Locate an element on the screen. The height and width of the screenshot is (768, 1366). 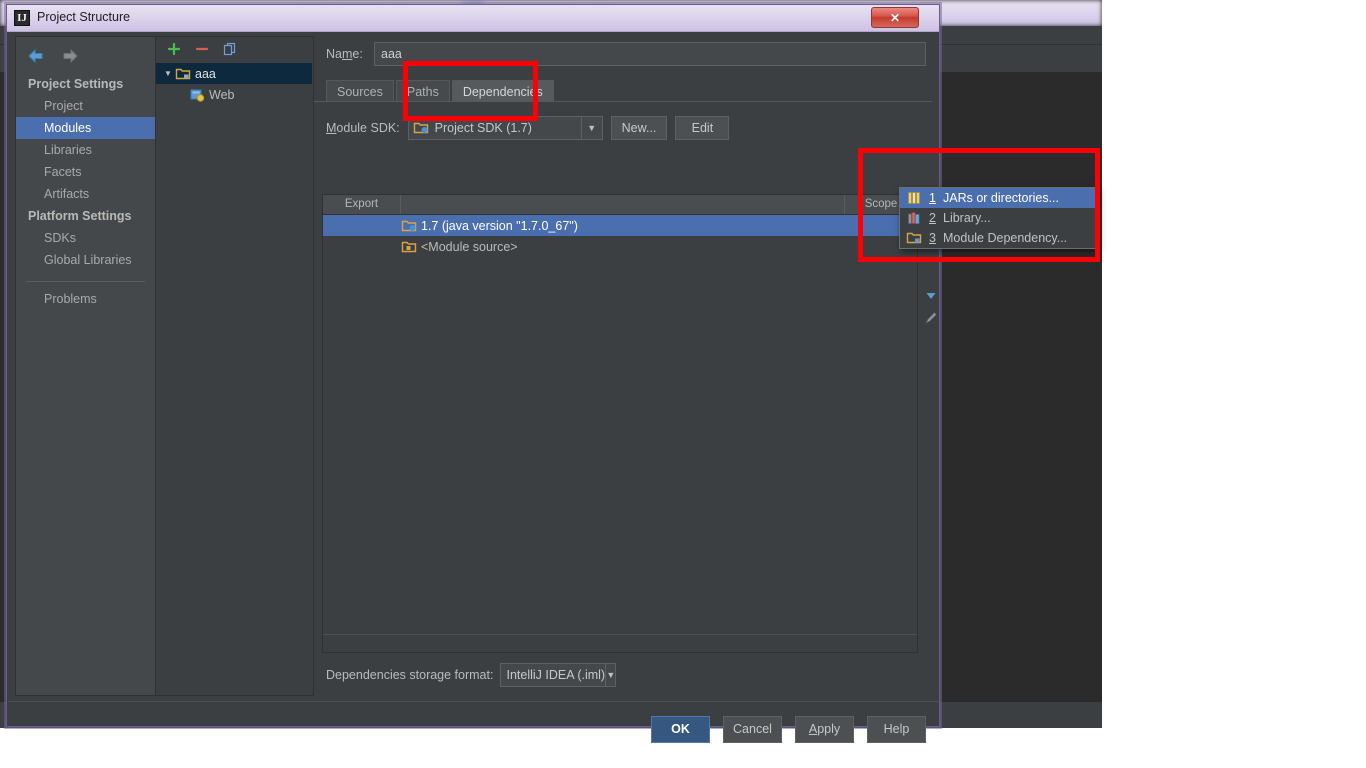
edit-sdk-button: Edit is located at coordinates (702, 128).